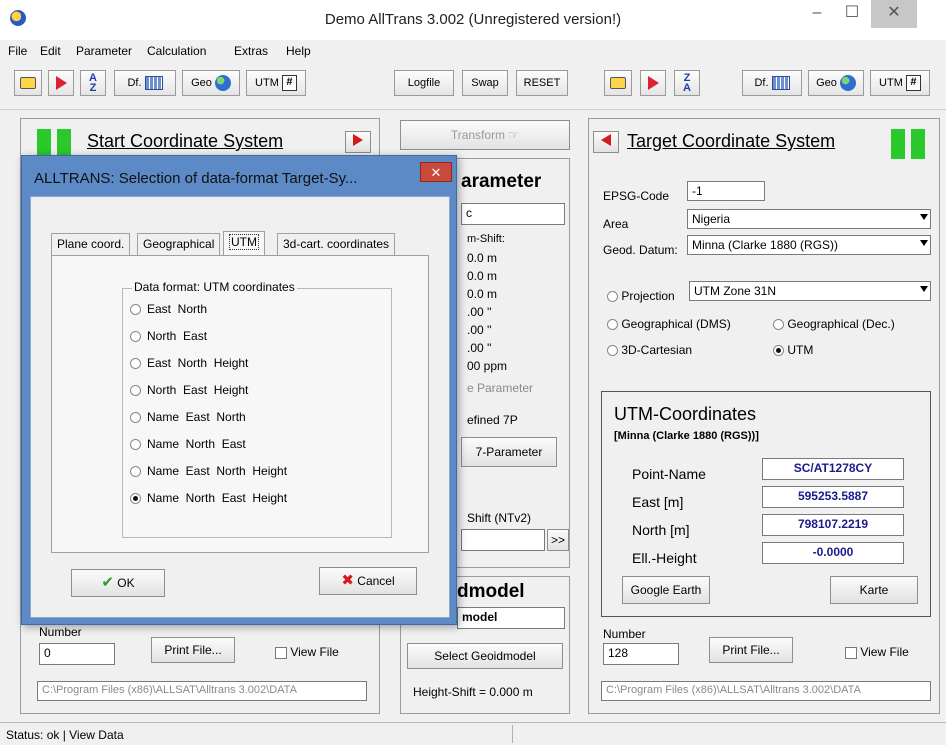 This screenshot has width=946, height=745. Describe the element at coordinates (894, 14) in the screenshot. I see `close-button: ✕` at that location.